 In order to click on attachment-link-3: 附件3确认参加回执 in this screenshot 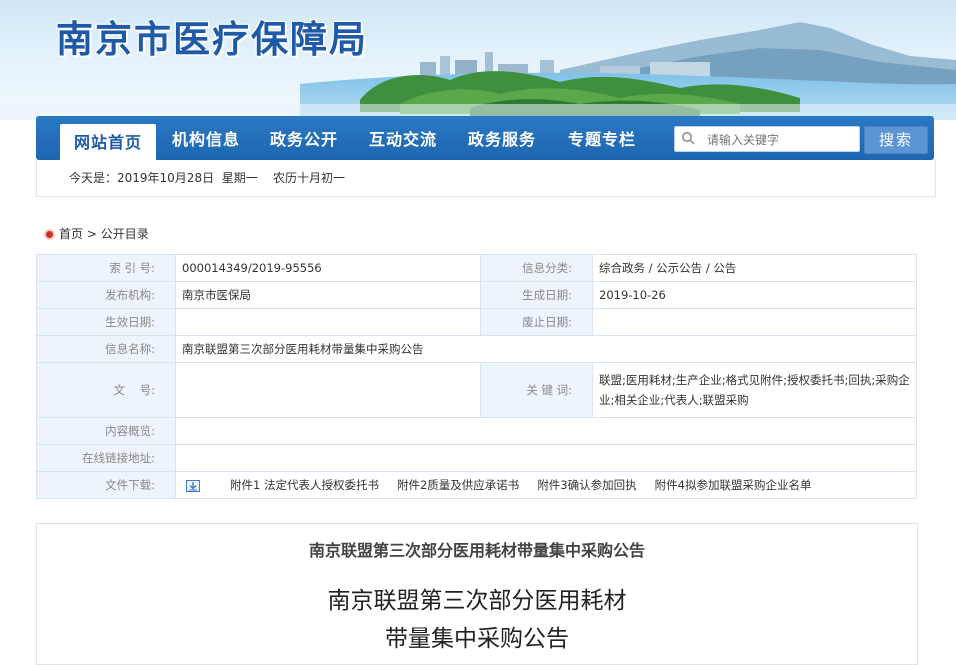, I will do `click(586, 485)`.